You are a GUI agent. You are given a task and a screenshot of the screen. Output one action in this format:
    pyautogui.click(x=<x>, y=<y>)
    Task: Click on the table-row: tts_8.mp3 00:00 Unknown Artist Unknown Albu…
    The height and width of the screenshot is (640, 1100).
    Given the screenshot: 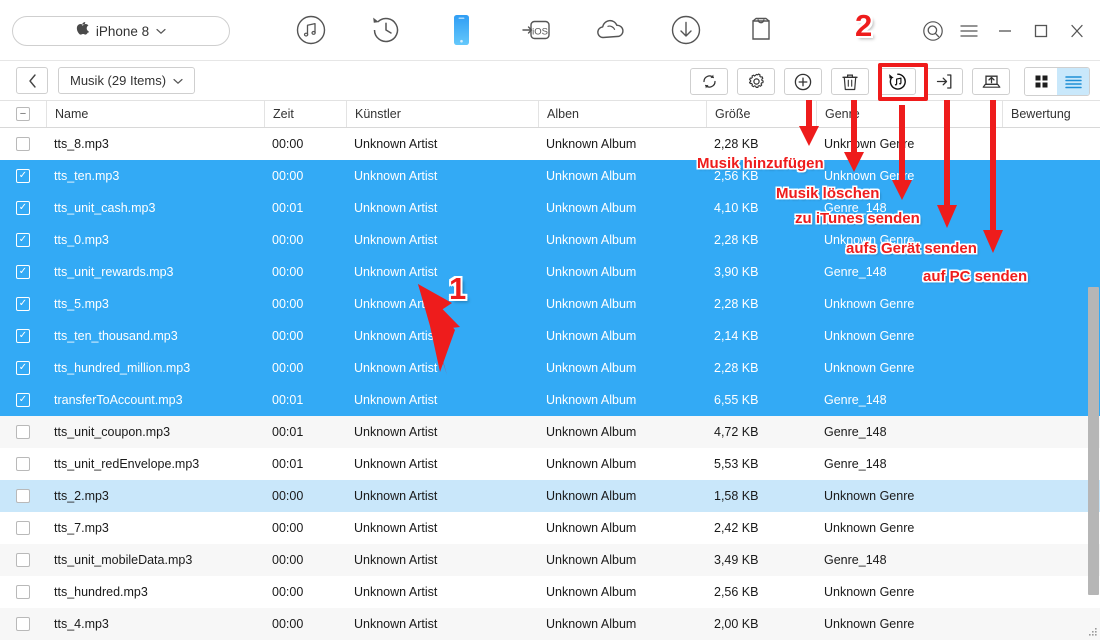 What is the action you would take?
    pyautogui.click(x=550, y=144)
    